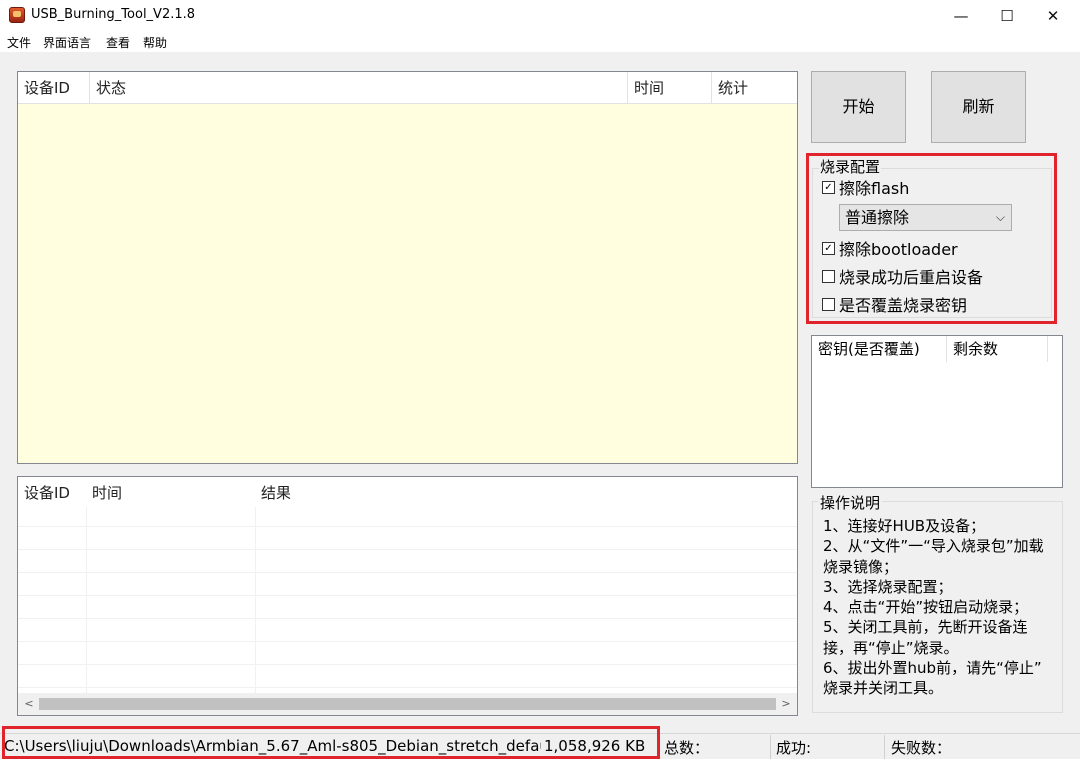  Describe the element at coordinates (687, 748) in the screenshot. I see `total-count-label: 总数：` at that location.